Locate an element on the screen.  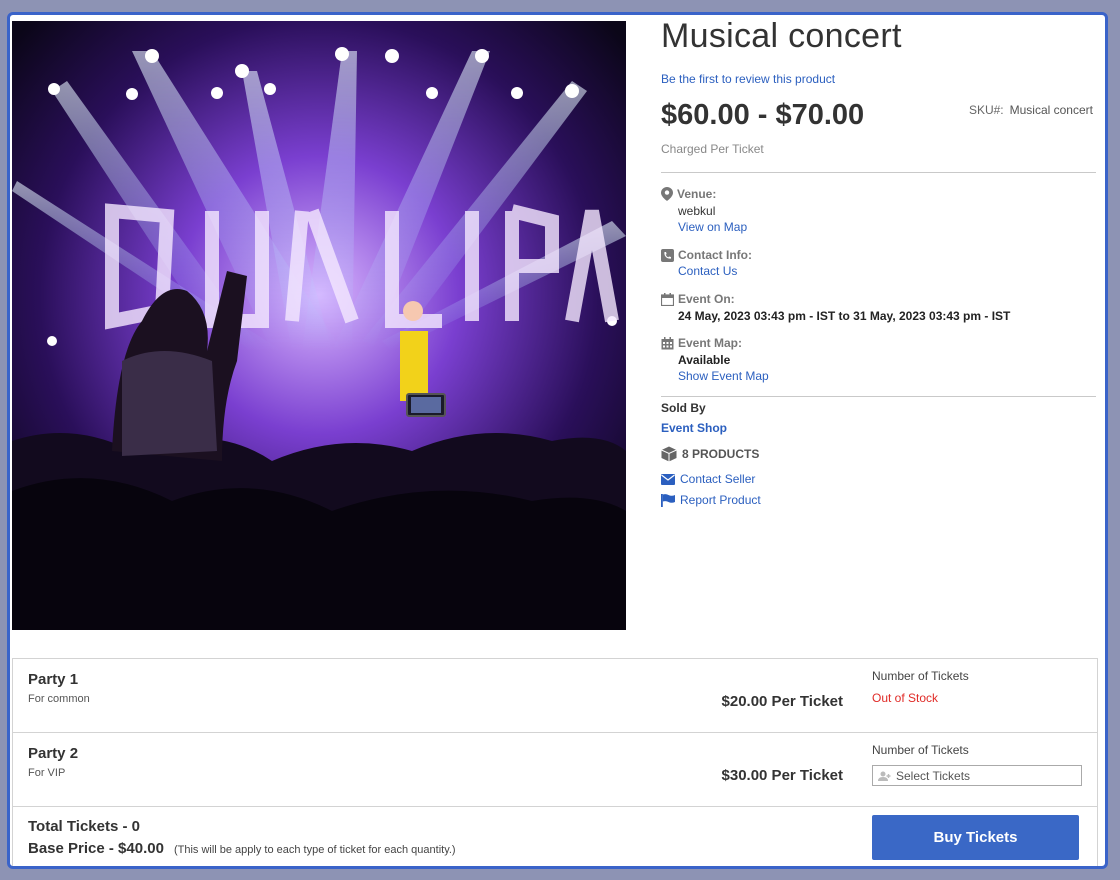
ticket-price: $30.00 Per Ticket is located at coordinates (782, 775).